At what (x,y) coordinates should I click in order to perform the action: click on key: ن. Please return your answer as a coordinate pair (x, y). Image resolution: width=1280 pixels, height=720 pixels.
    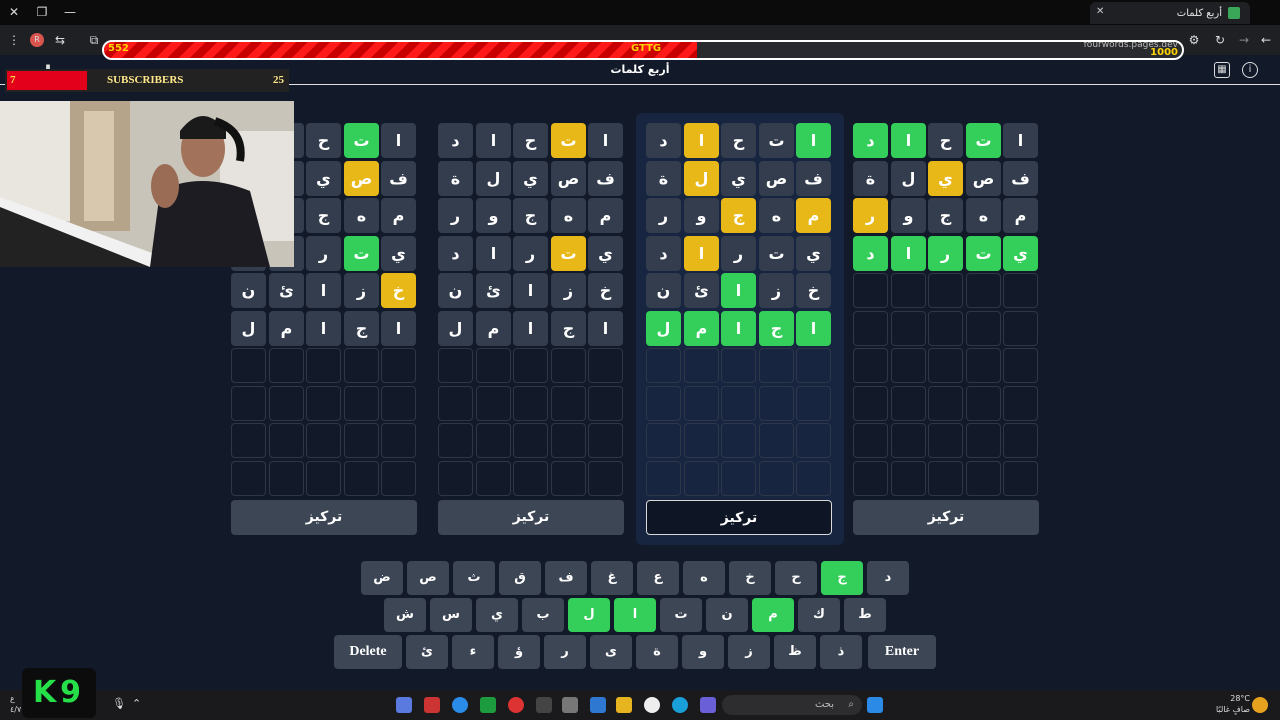
    Looking at the image, I should click on (727, 615).